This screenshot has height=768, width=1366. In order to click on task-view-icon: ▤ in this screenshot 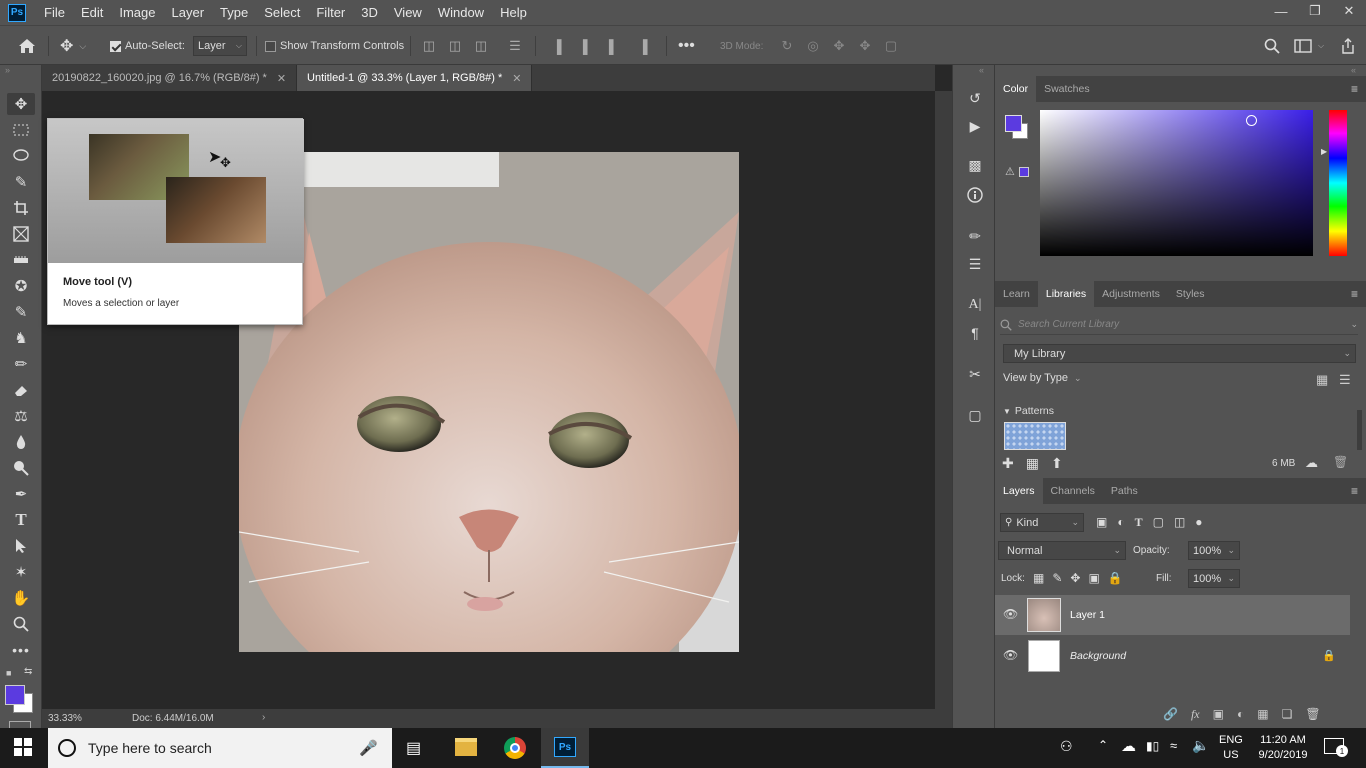, I will do `click(413, 748)`.